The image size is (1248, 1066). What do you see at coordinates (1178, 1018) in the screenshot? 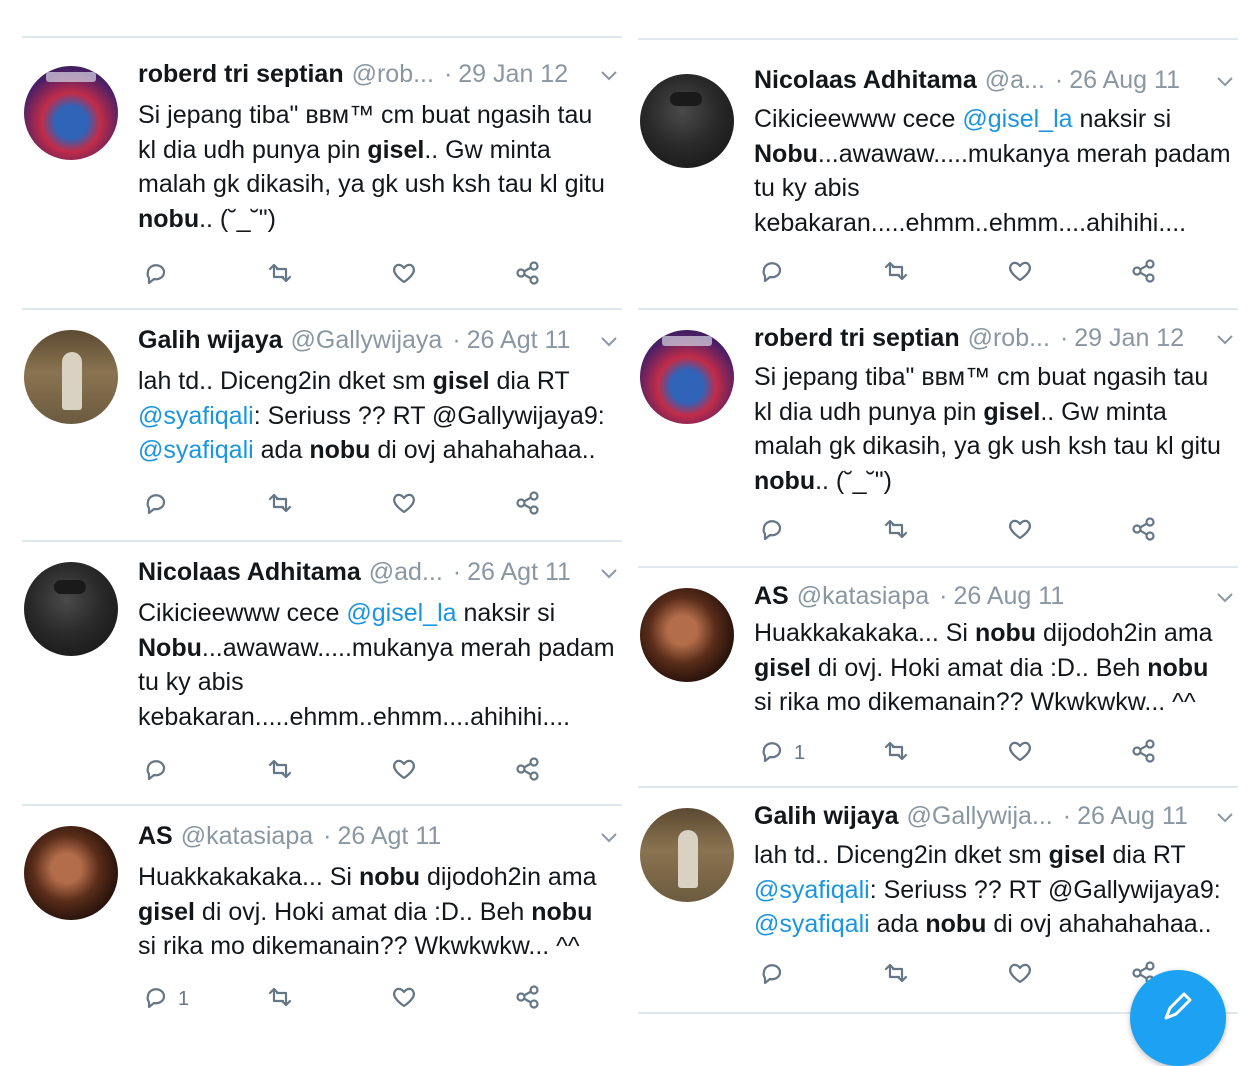
I see `compose-tweet-button` at bounding box center [1178, 1018].